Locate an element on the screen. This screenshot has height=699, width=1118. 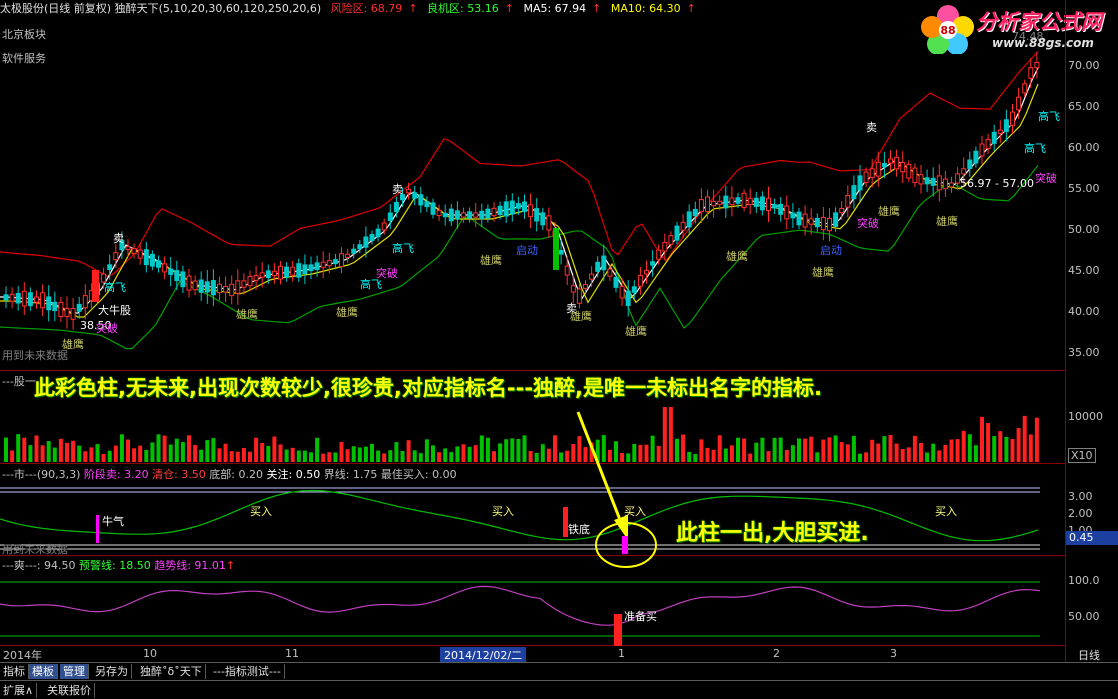
indicator2-name: ---爽---: 94.50 is located at coordinates (39, 565).